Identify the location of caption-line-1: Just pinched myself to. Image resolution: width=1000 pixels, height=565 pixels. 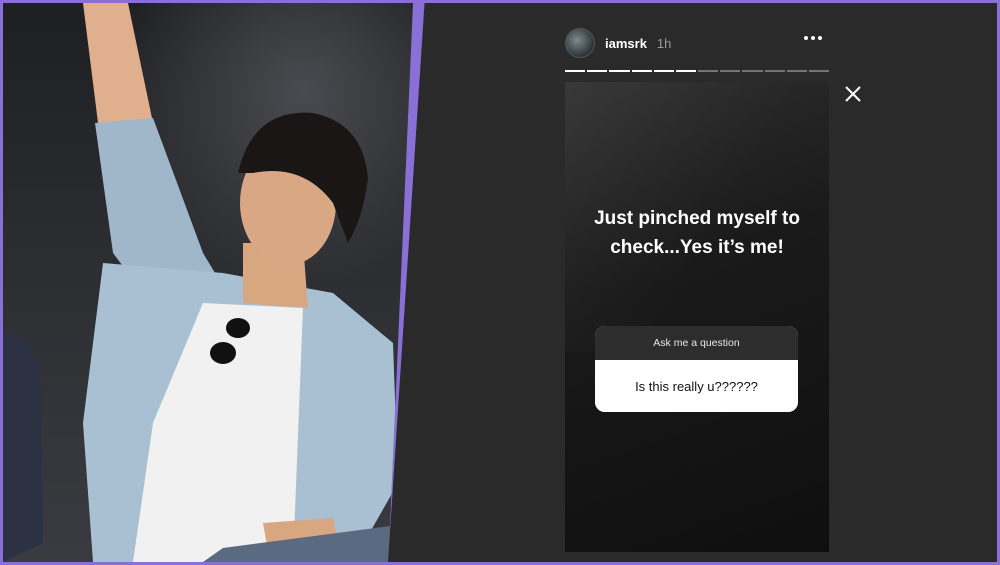
(697, 218).